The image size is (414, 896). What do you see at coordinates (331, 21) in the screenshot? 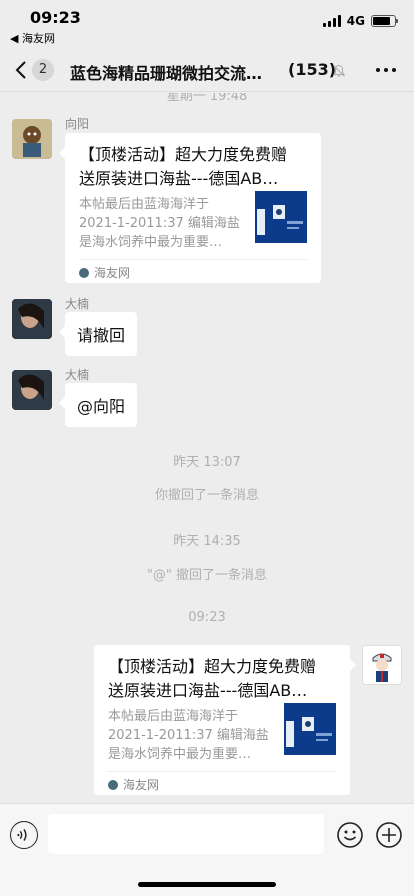
I see `signal-icon` at bounding box center [331, 21].